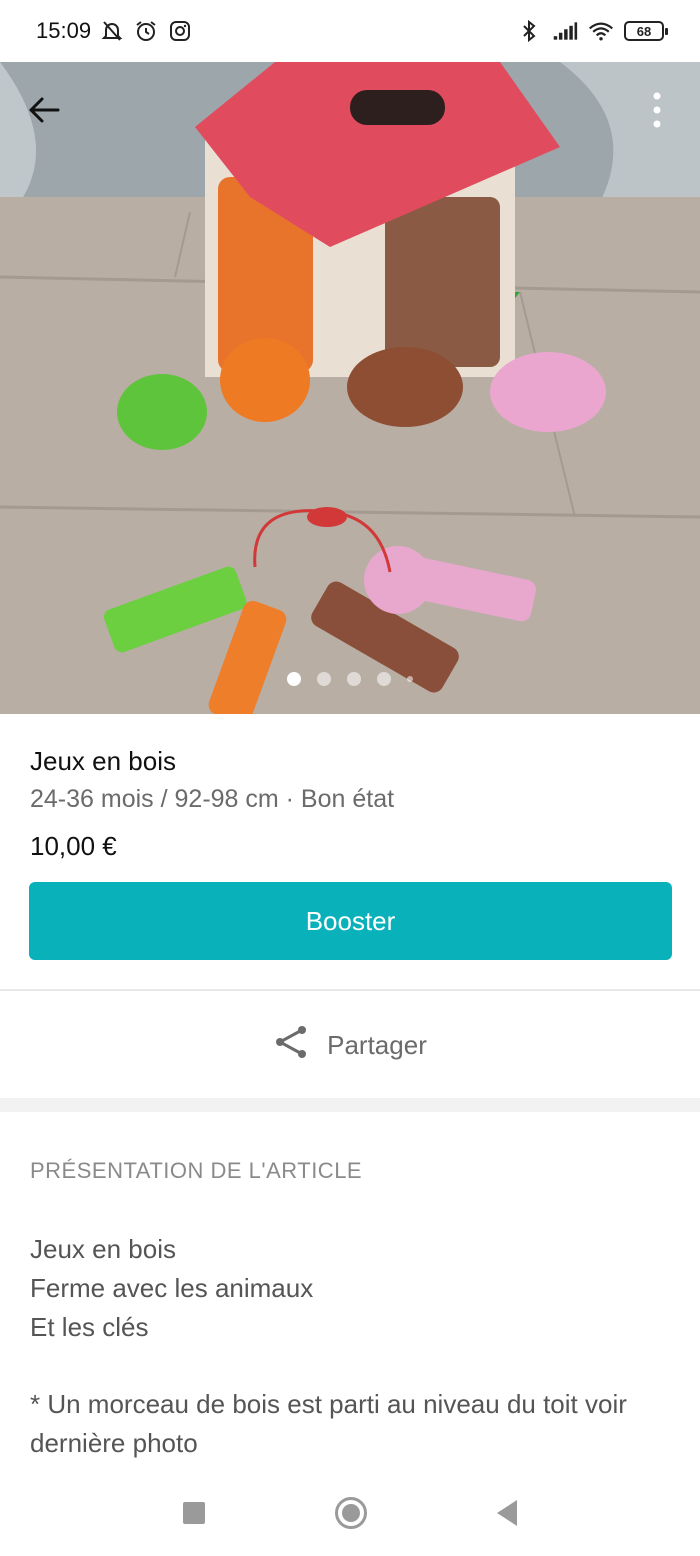  I want to click on share-label: Partager, so click(377, 1044).